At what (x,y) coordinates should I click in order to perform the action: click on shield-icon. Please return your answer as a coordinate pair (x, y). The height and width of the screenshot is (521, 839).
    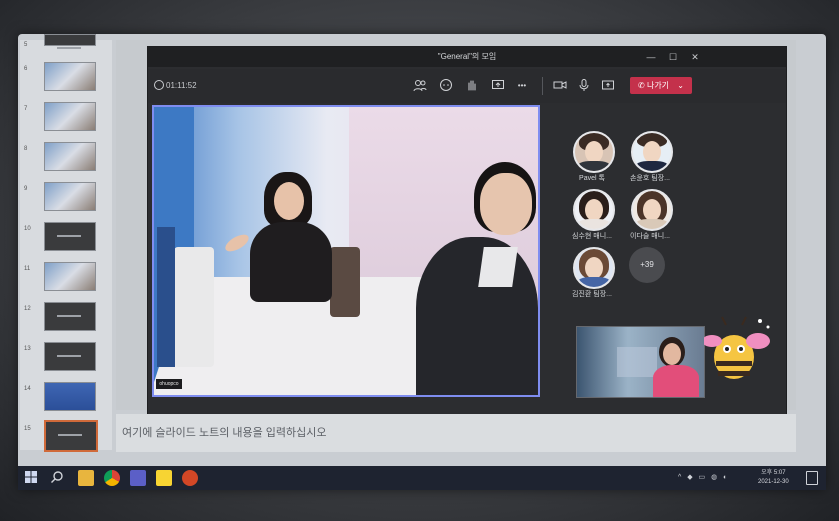
    Looking at the image, I should click on (159, 85).